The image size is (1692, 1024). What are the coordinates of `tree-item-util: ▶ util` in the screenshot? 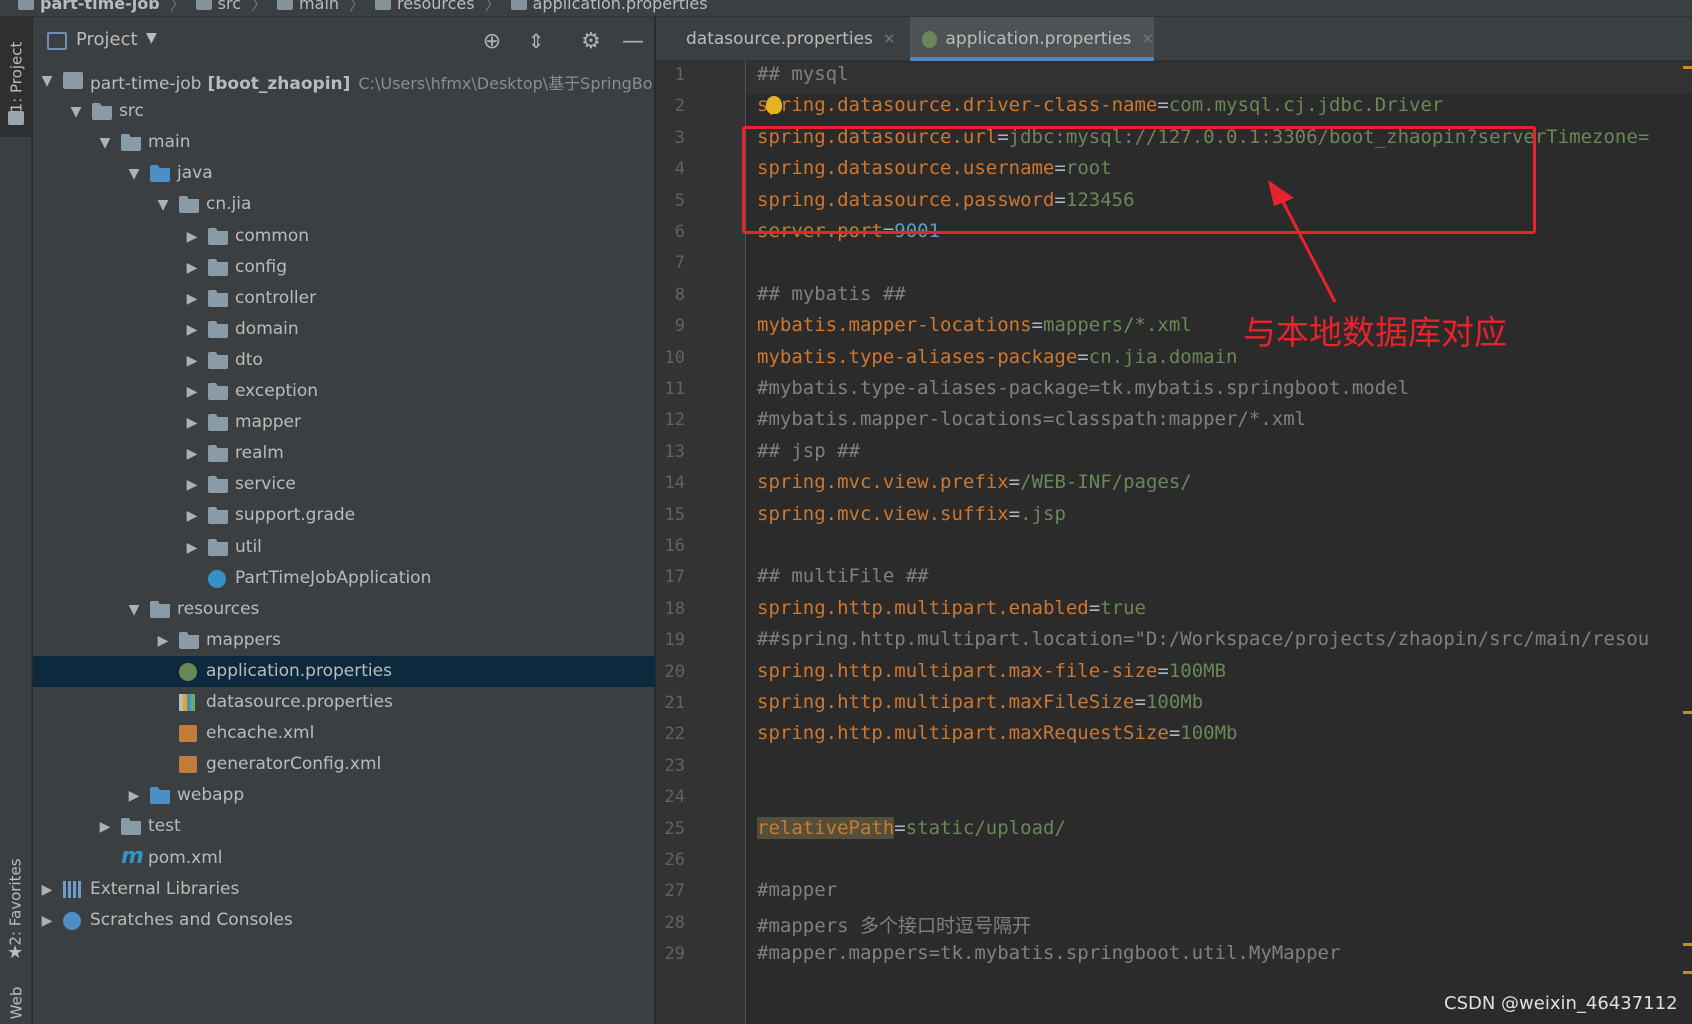 It's located at (344, 547).